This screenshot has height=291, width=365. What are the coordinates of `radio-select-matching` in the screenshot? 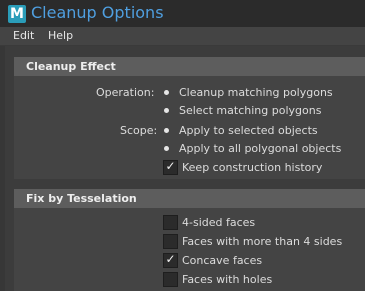 It's located at (166, 110).